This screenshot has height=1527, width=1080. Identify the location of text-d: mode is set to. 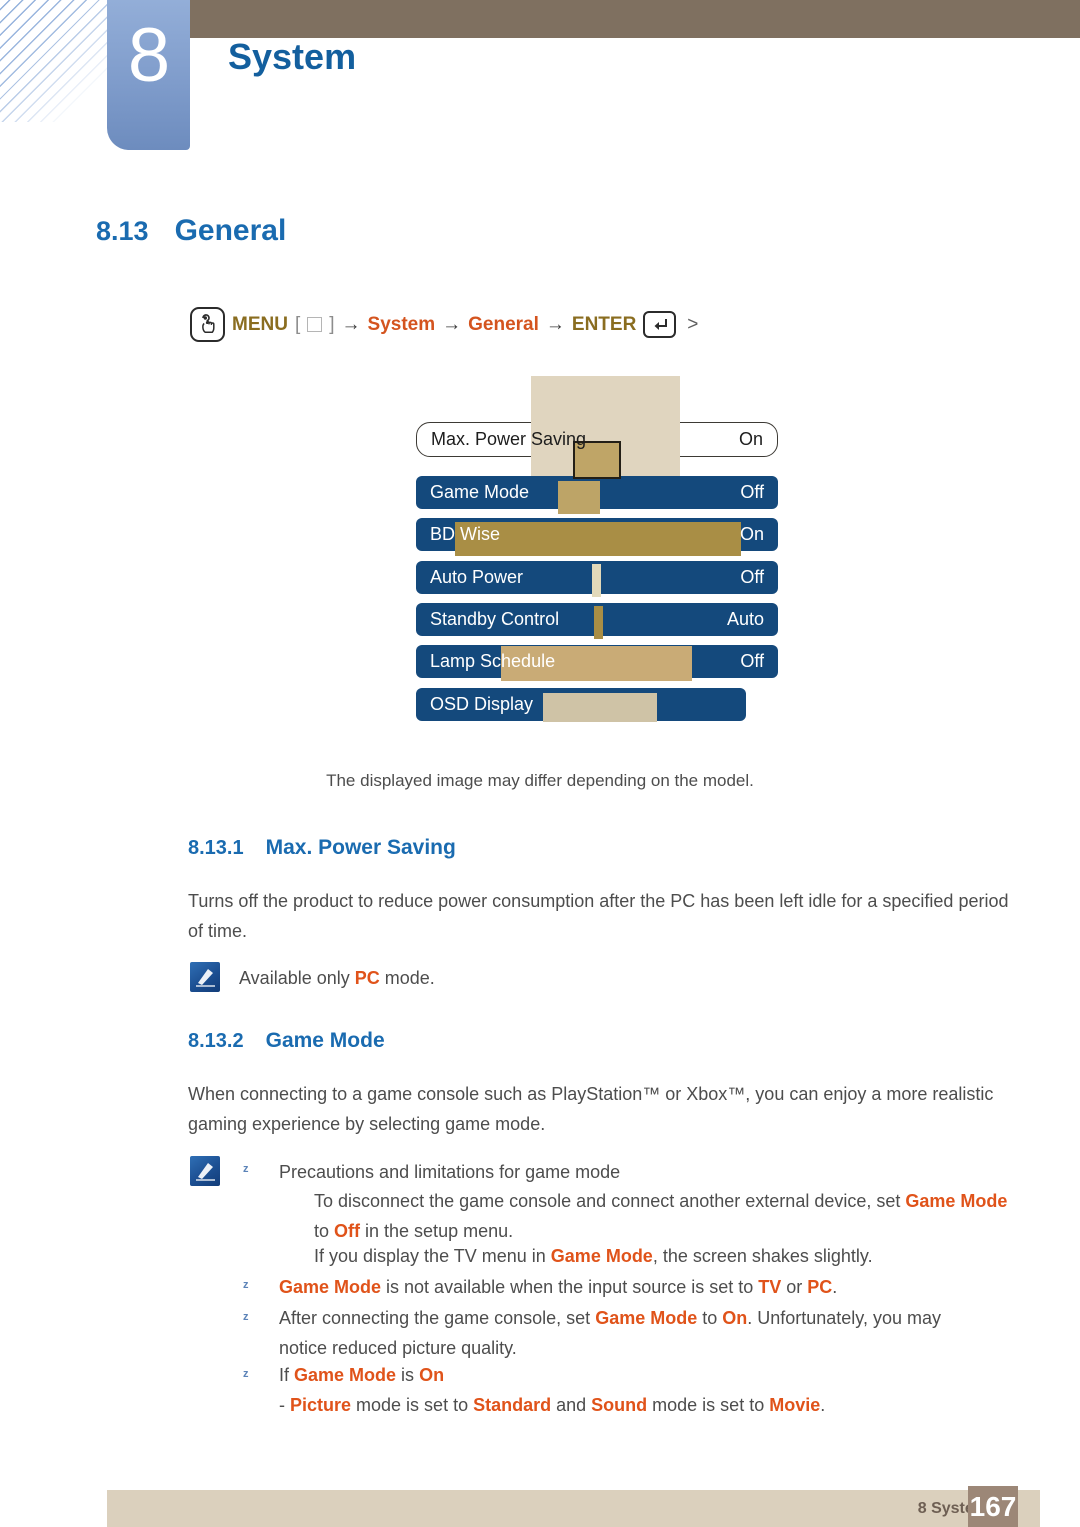
(708, 1405).